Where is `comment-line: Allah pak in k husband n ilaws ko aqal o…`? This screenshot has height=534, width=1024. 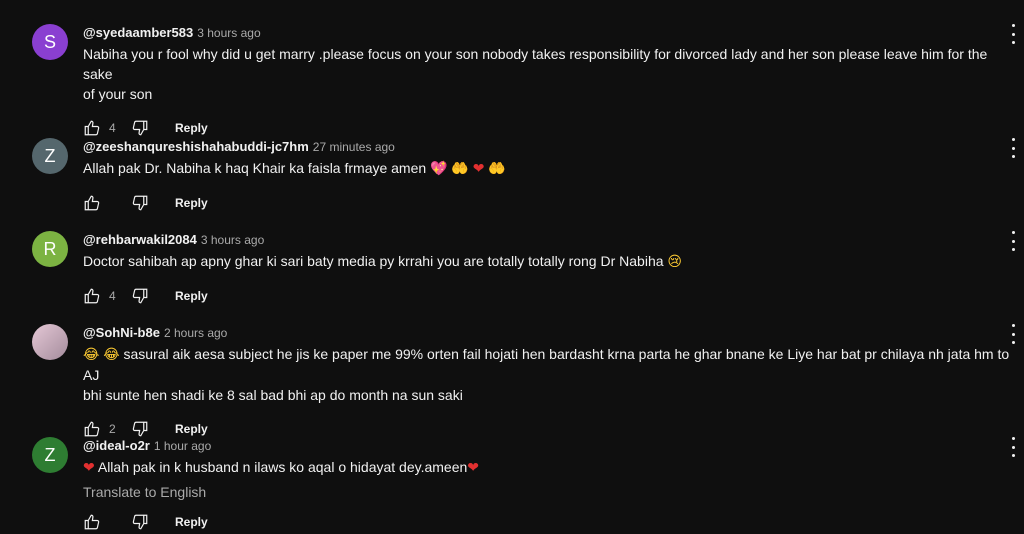 comment-line: Allah pak in k husband n ilaws ko aqal o… is located at coordinates (282, 467).